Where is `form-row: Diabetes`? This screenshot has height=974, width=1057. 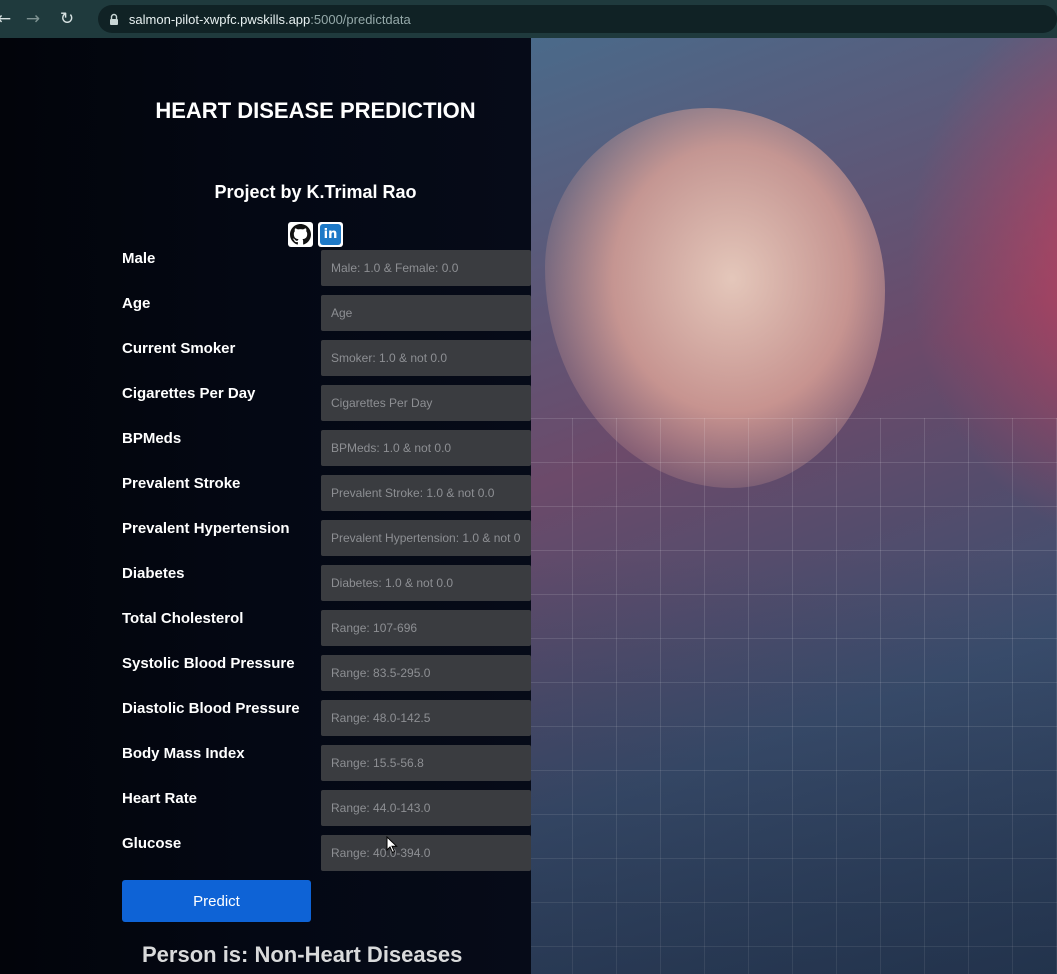 form-row: Diabetes is located at coordinates (326, 583).